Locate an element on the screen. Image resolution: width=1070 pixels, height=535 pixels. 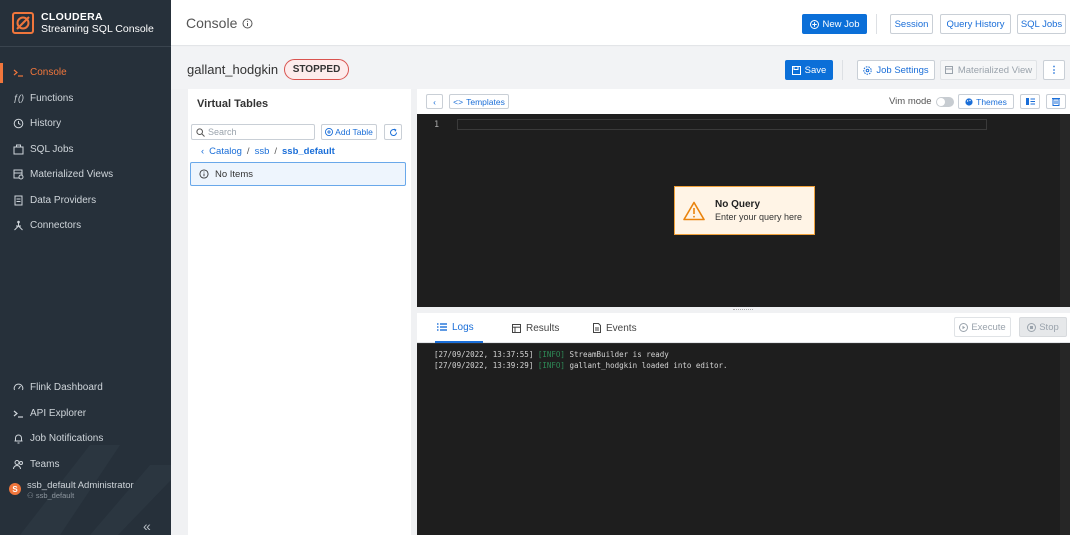
cloudera-logo-icon is located at coordinates (23, 23).